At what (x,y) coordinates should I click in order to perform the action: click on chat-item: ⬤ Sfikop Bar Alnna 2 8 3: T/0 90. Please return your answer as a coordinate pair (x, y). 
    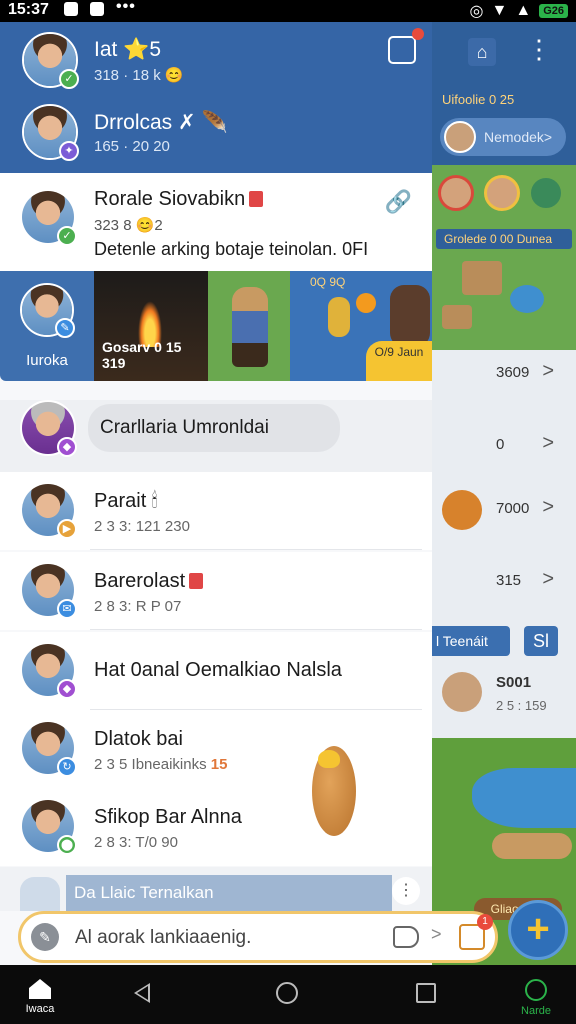
    Looking at the image, I should click on (216, 827).